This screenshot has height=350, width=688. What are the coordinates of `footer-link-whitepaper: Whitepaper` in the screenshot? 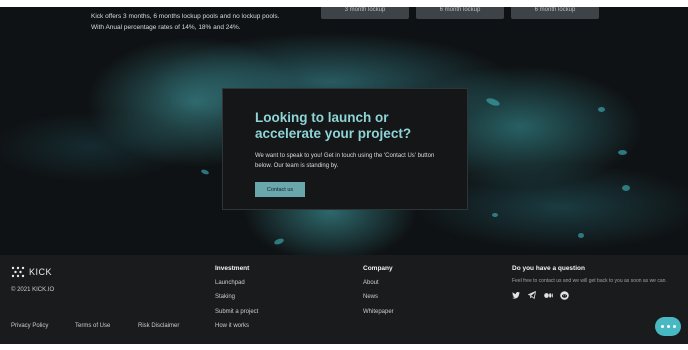 It's located at (378, 312).